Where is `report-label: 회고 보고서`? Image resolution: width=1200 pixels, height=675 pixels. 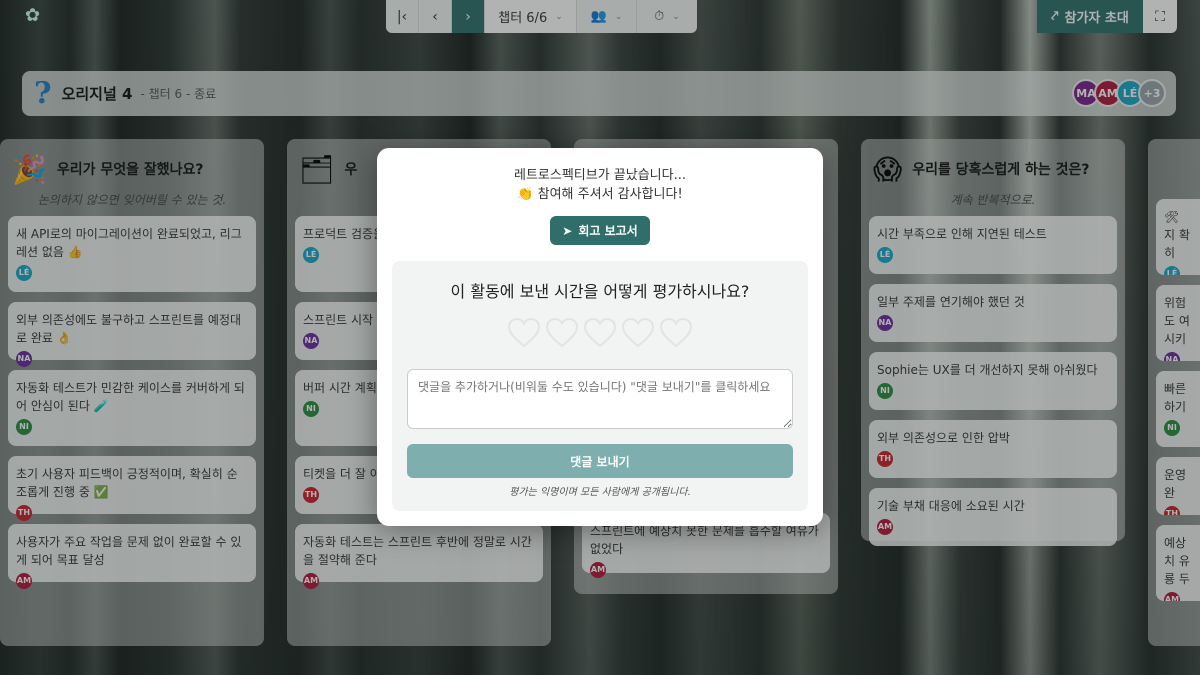 report-label: 회고 보고서 is located at coordinates (608, 231).